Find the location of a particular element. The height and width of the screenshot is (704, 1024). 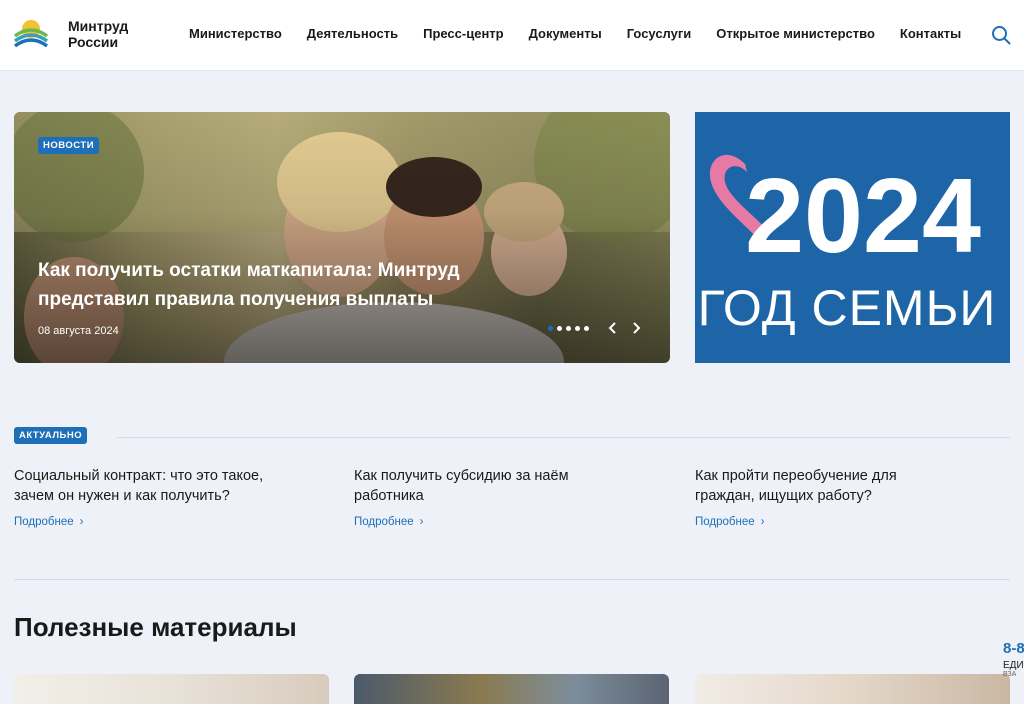

slider-dots is located at coordinates (570, 328).